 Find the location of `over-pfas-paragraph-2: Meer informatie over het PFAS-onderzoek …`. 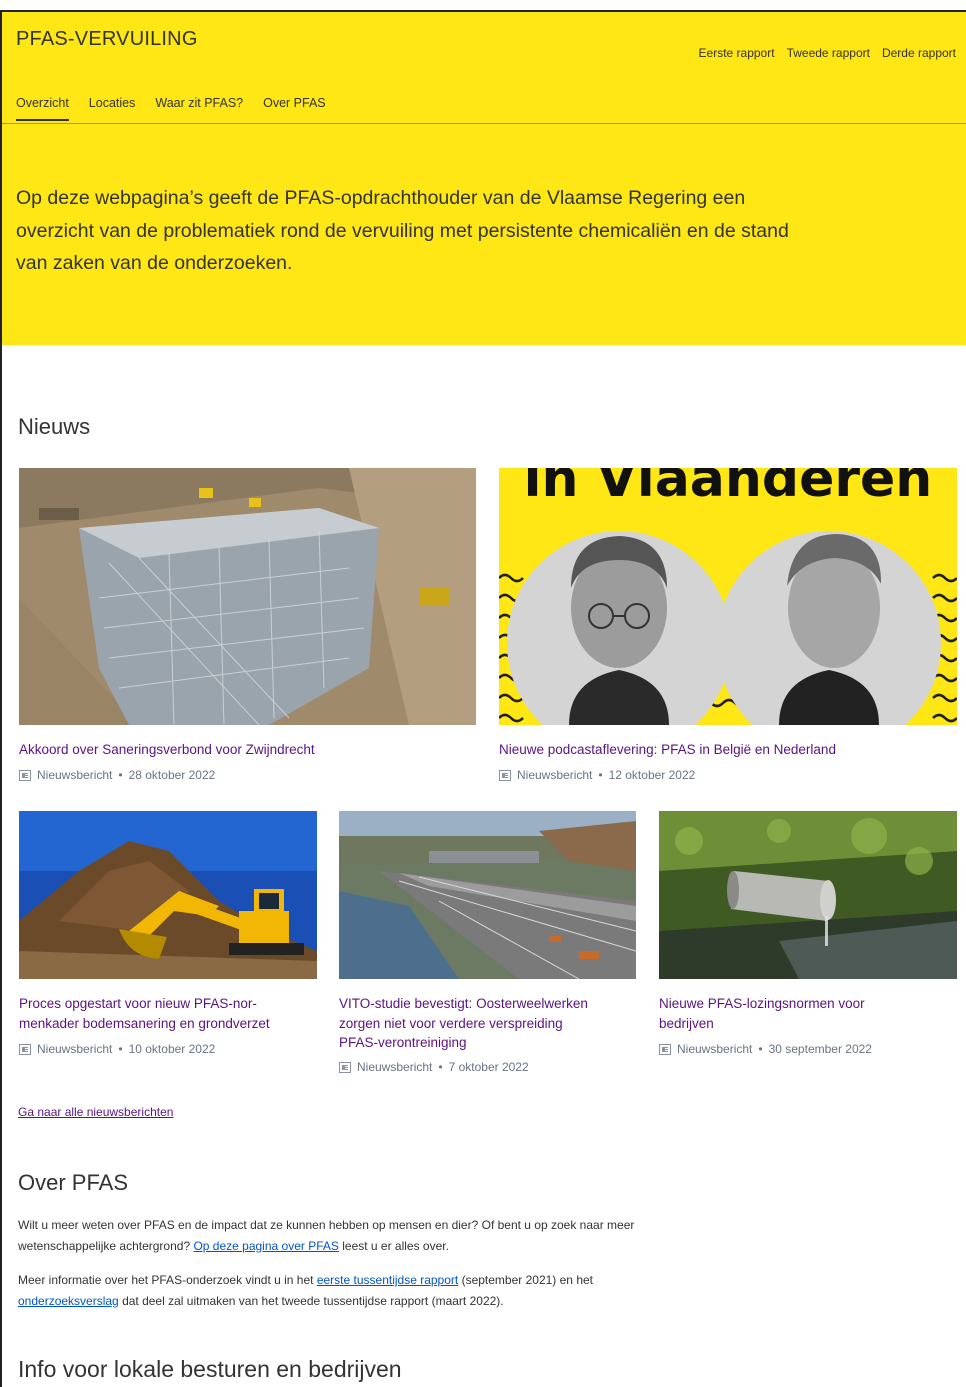

over-pfas-paragraph-2: Meer informatie over het PFAS-onderzoek … is located at coordinates (328, 1290).